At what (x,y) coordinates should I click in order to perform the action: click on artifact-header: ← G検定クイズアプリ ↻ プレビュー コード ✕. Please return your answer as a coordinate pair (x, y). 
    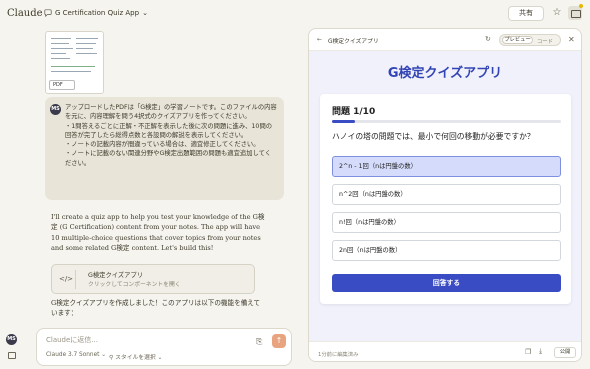
    Looking at the image, I should click on (445, 40).